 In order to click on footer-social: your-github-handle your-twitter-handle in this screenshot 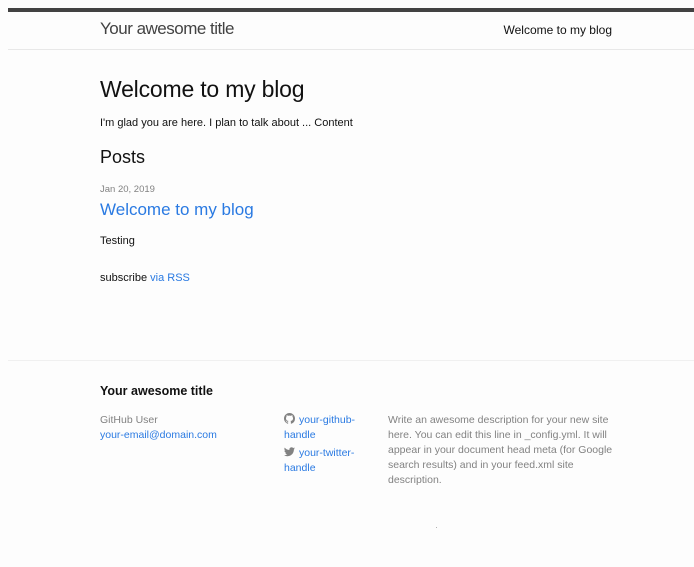, I will do `click(330, 446)`.